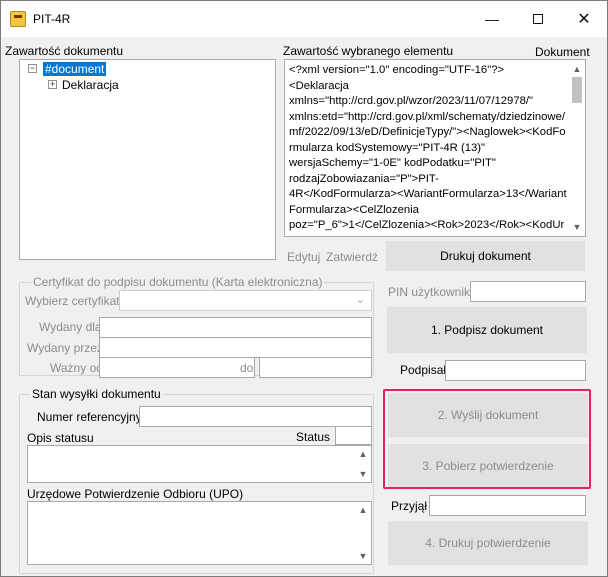  What do you see at coordinates (584, 19) in the screenshot?
I see `close-button: ✕` at bounding box center [584, 19].